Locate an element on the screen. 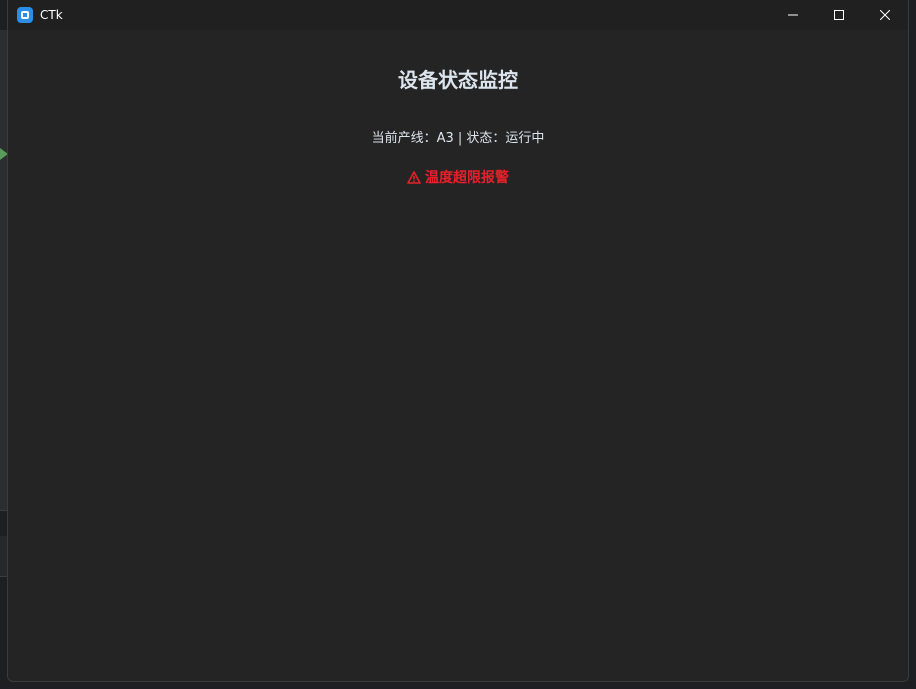  maximize-button is located at coordinates (839, 15).